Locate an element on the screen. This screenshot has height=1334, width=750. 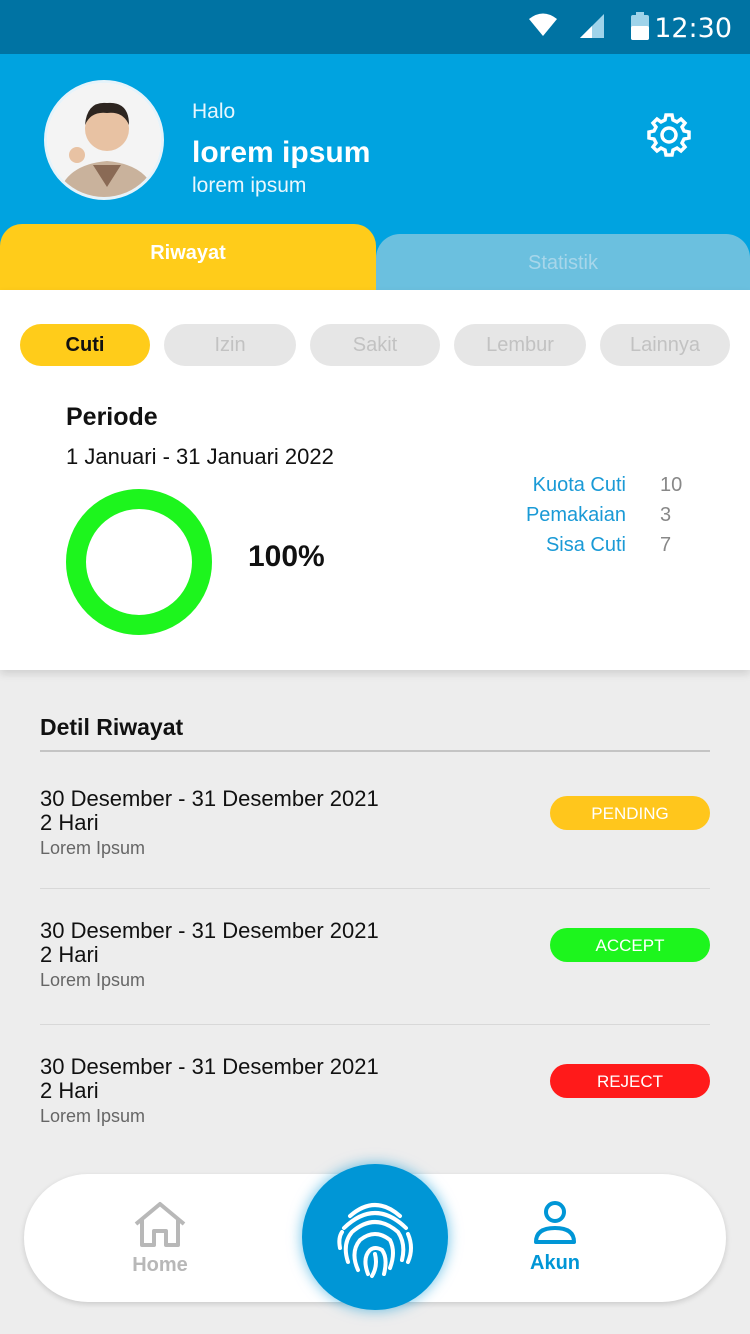
usage-donut-chart is located at coordinates (139, 562).